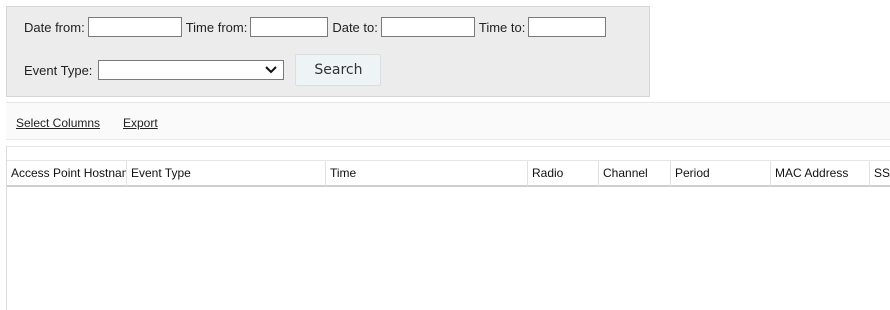 The image size is (890, 310). I want to click on column-header-event-type: Event Type, so click(226, 173).